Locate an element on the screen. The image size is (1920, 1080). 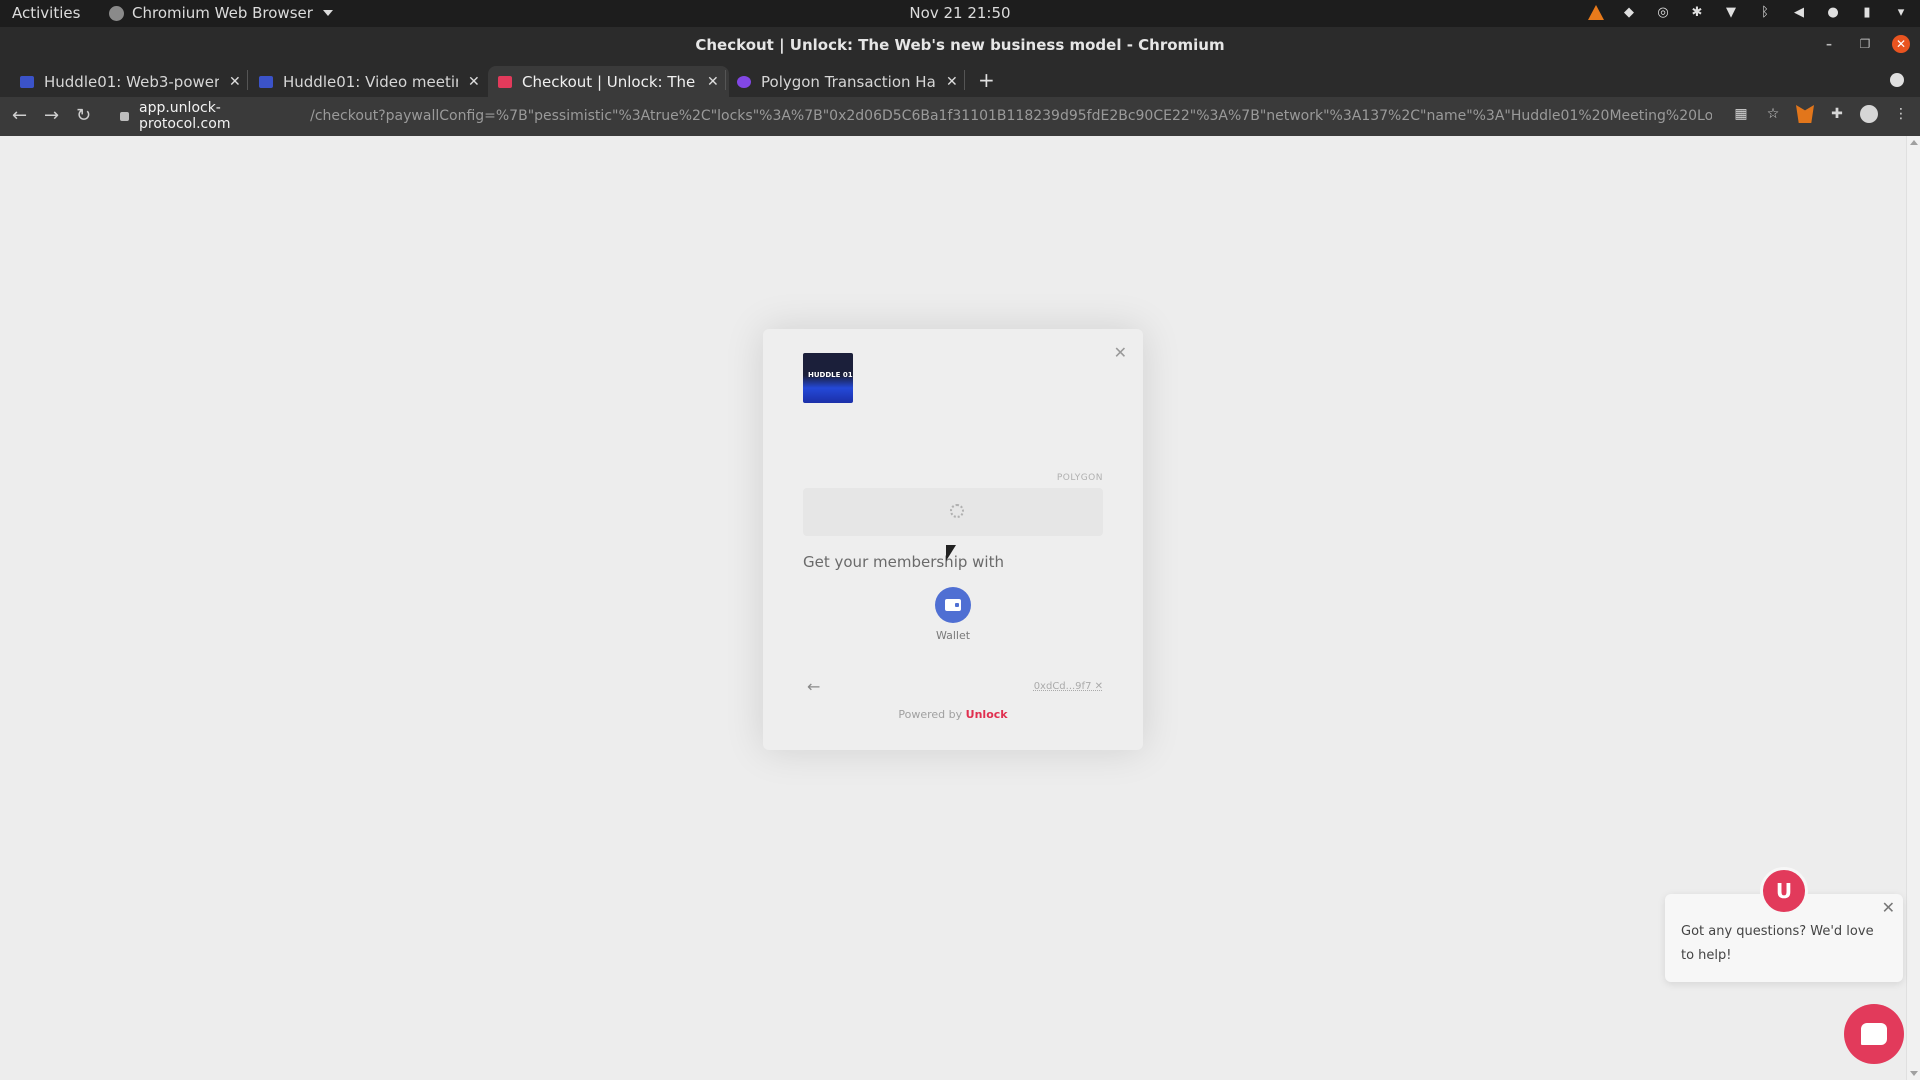
chat-message: Got any questions? We'd love to help! is located at coordinates (1777, 943).